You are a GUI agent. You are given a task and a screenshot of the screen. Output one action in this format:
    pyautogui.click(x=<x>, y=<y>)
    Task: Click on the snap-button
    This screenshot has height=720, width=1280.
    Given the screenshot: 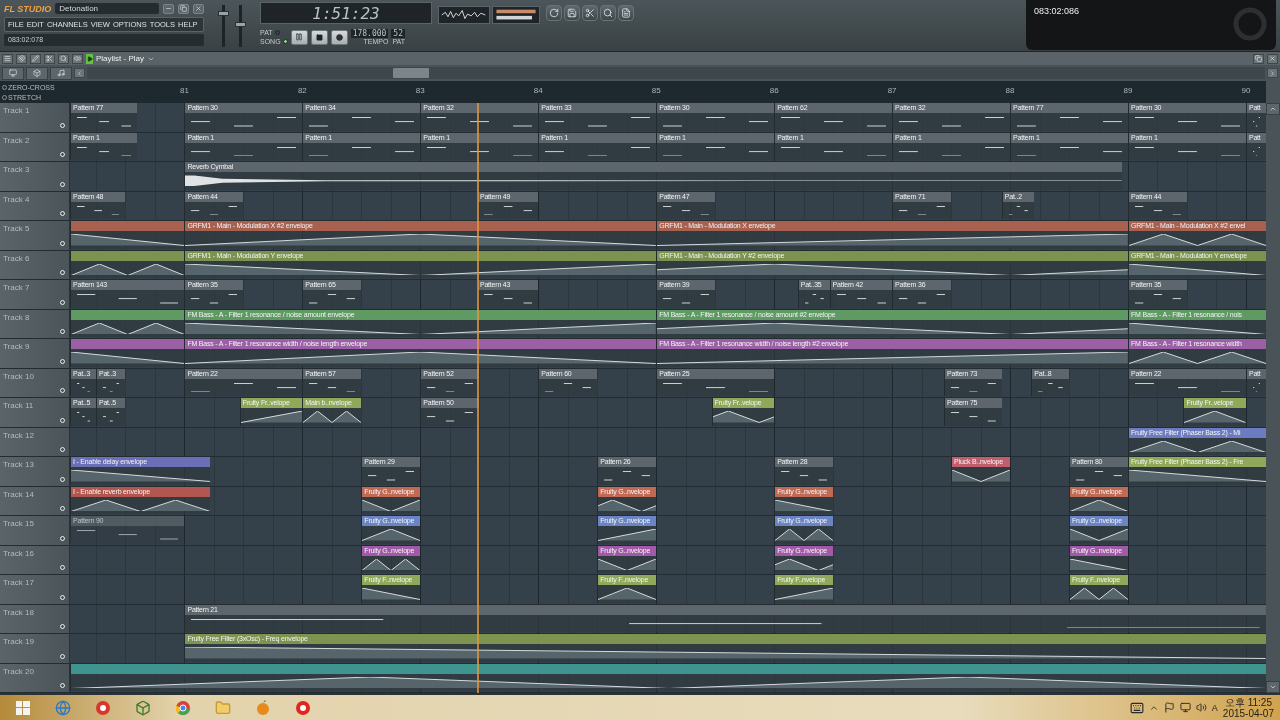 What is the action you would take?
    pyautogui.click(x=21, y=58)
    